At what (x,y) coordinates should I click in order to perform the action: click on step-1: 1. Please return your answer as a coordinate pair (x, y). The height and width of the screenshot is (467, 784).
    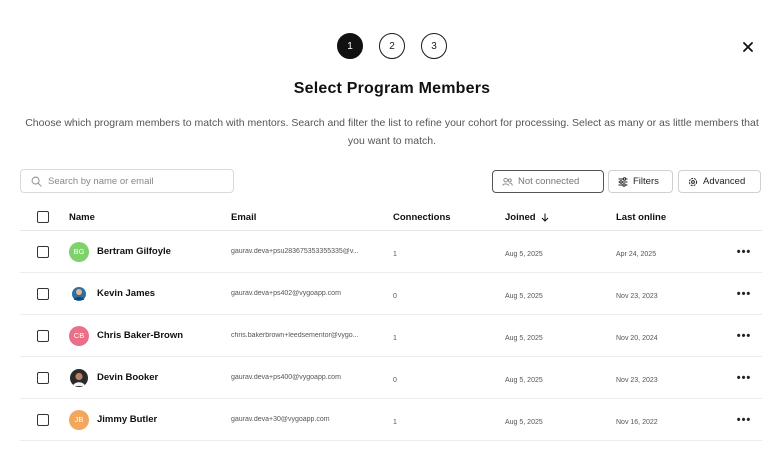
    Looking at the image, I should click on (350, 46).